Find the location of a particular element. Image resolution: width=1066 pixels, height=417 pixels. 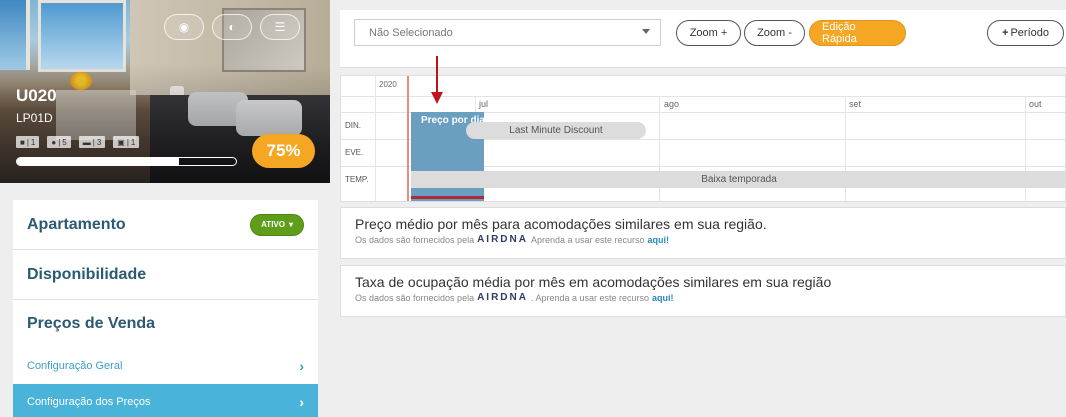

period-button: + Período is located at coordinates (1025, 33).